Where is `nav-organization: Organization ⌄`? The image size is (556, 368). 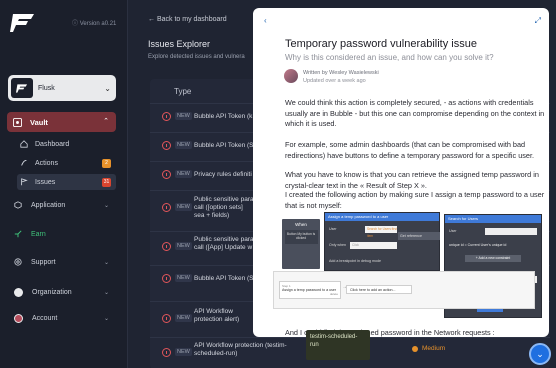 nav-organization: Organization ⌄ is located at coordinates (65, 292).